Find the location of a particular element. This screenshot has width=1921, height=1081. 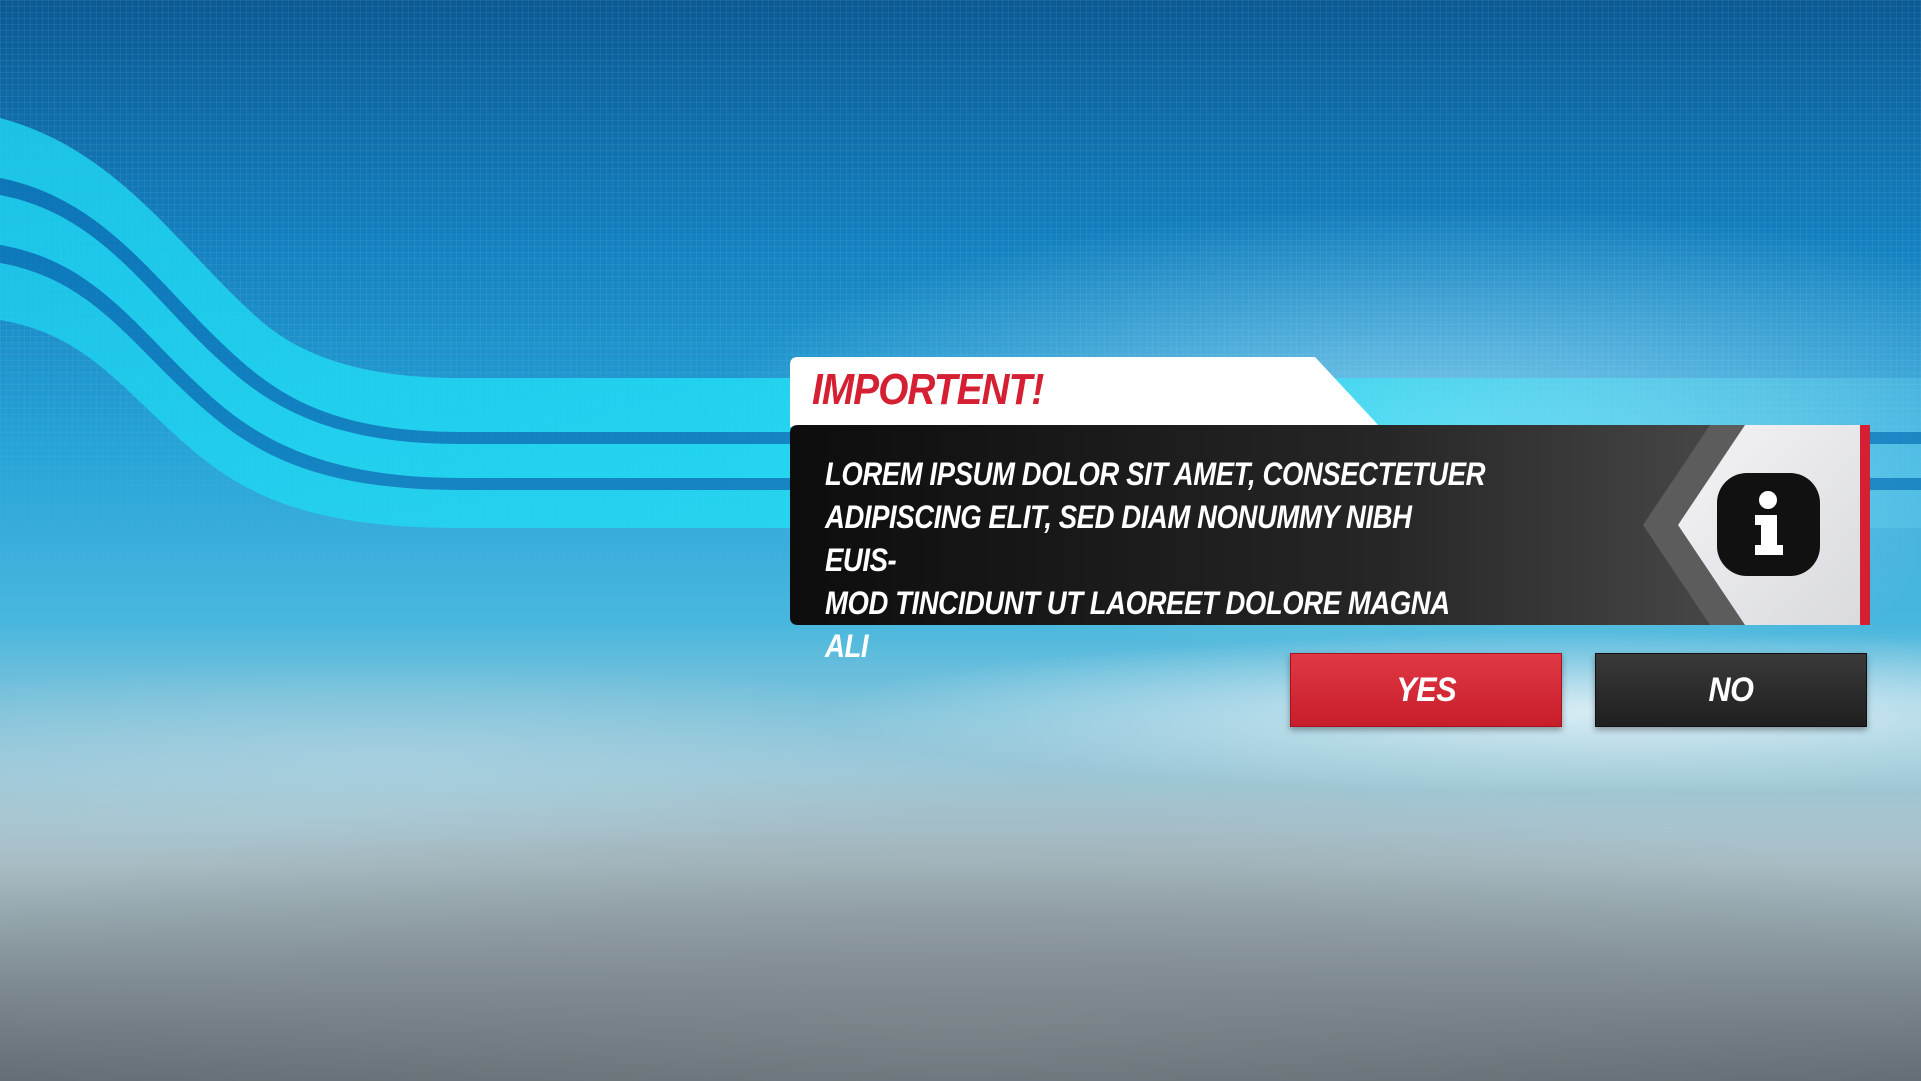

yes-button-label: YES is located at coordinates (1426, 689).